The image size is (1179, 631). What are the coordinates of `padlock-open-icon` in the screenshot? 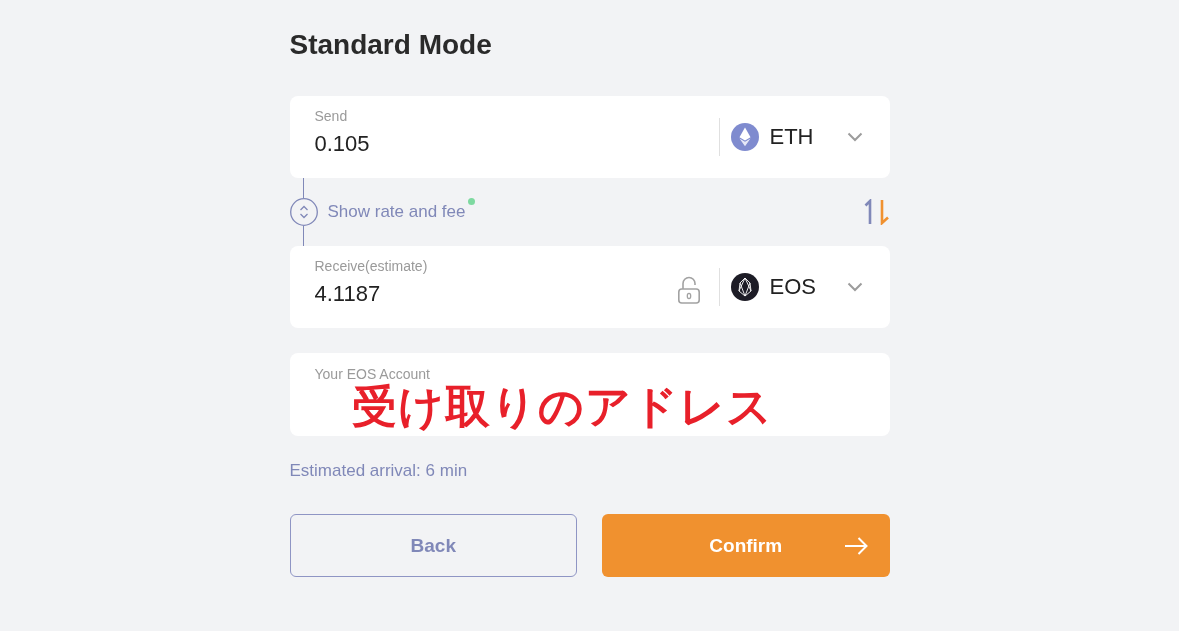 It's located at (688, 290).